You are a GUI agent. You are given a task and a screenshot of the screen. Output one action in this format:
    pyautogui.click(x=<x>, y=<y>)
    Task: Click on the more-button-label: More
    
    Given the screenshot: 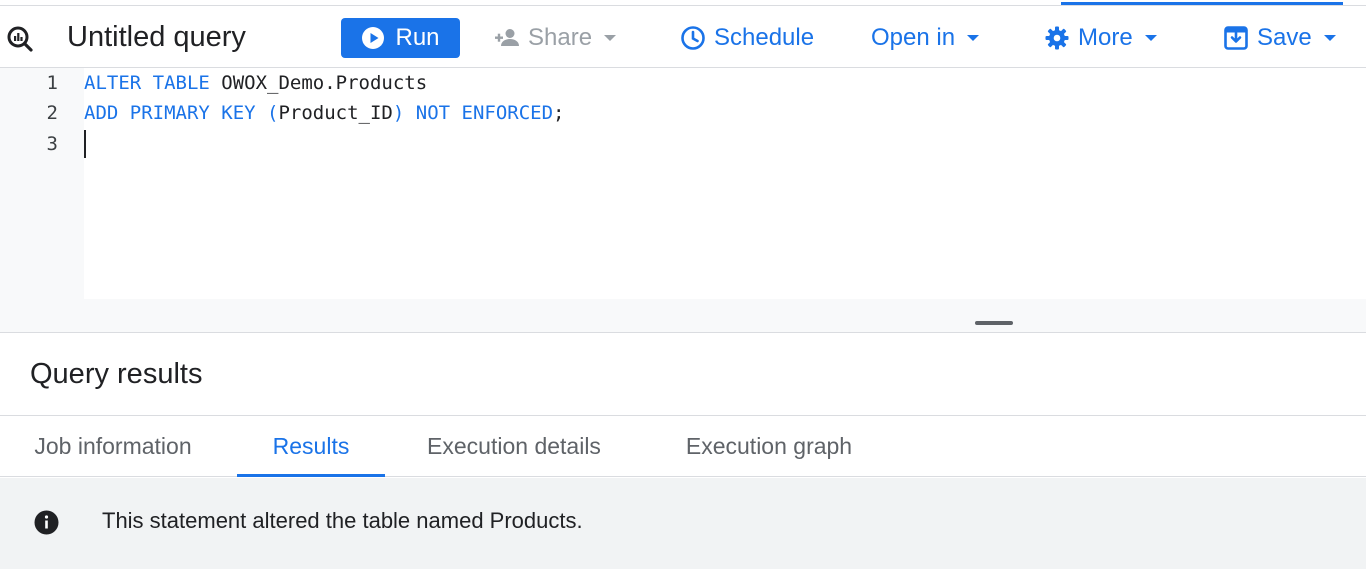 What is the action you would take?
    pyautogui.click(x=1105, y=37)
    